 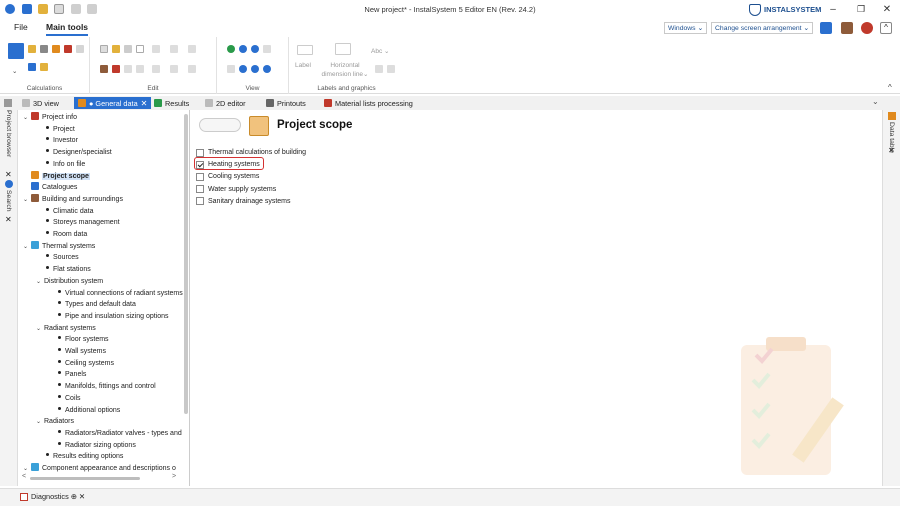 What do you see at coordinates (231, 69) in the screenshot?
I see `pan-icon` at bounding box center [231, 69].